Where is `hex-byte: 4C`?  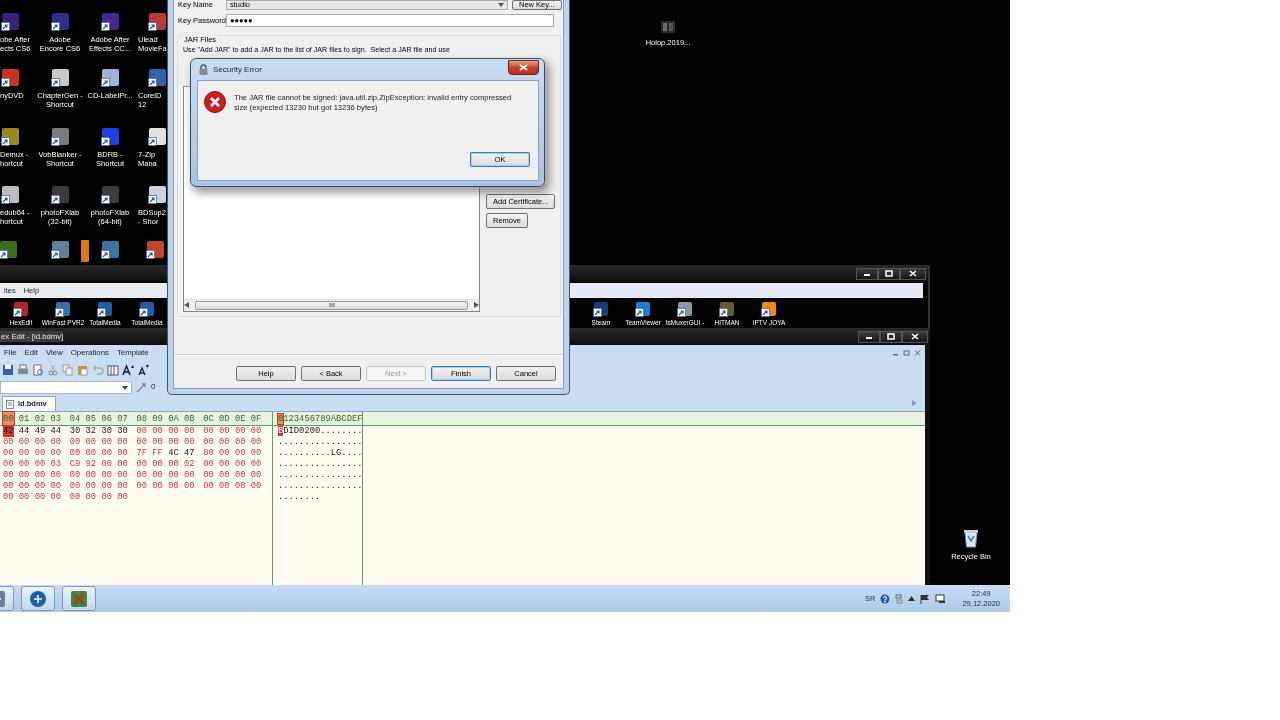
hex-byte: 4C is located at coordinates (173, 453).